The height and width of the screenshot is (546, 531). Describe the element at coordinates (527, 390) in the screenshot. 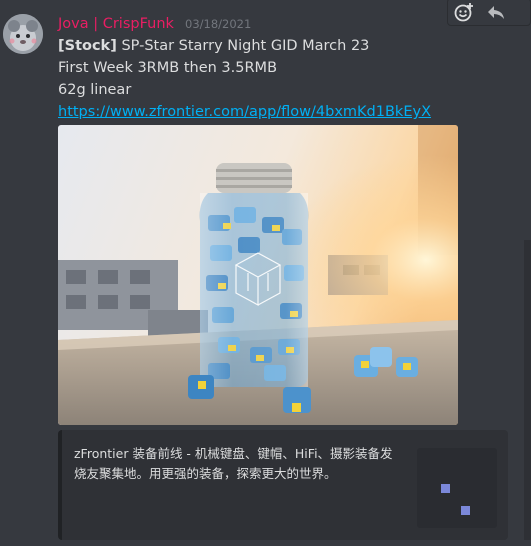

I see `scrollbar` at that location.